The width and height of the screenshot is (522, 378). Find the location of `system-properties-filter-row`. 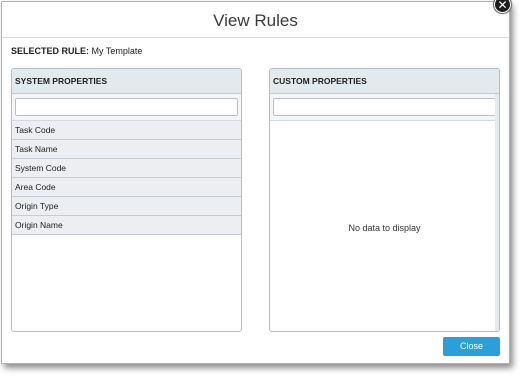

system-properties-filter-row is located at coordinates (126, 107).